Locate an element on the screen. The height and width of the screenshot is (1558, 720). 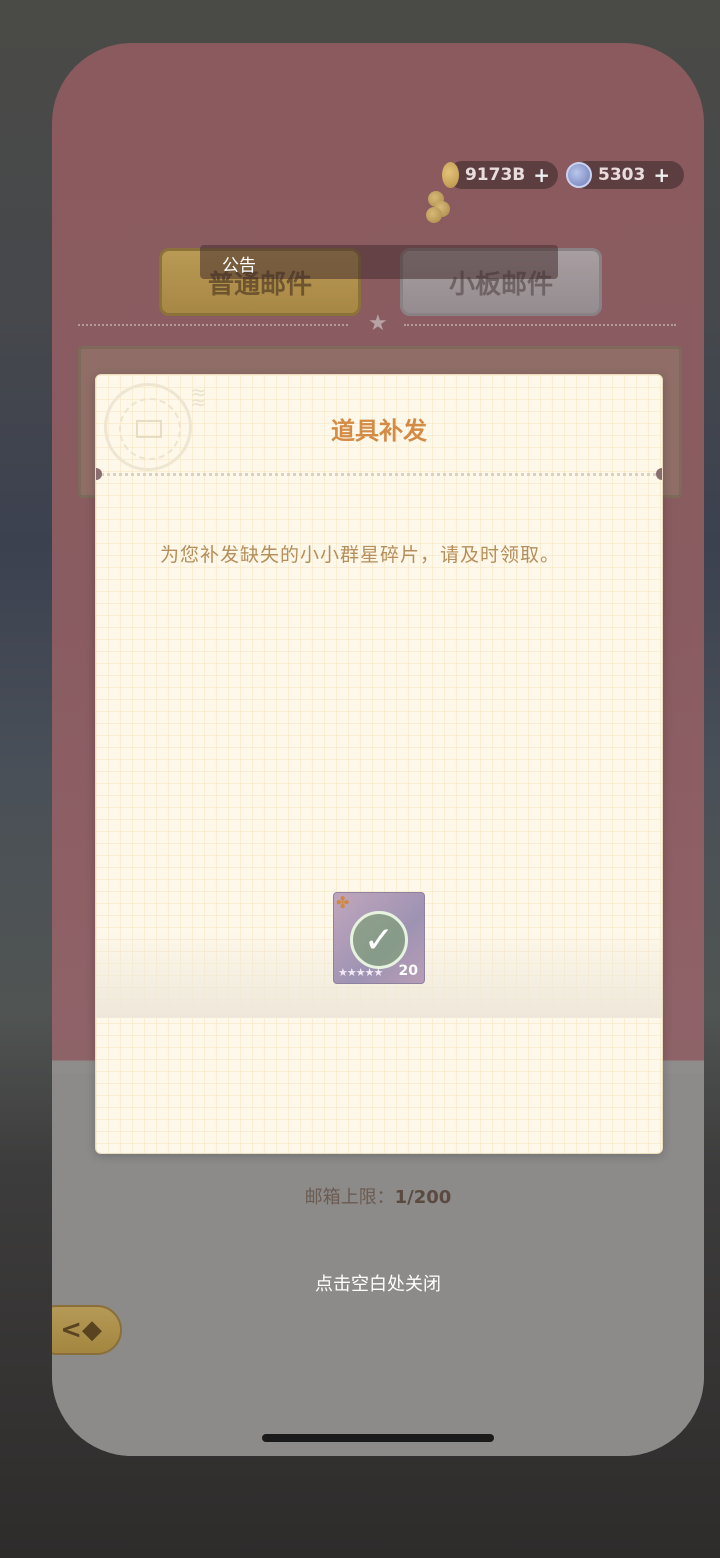
reward-item: ✤ ✓ ★★★★★ 20 is located at coordinates (379, 938).